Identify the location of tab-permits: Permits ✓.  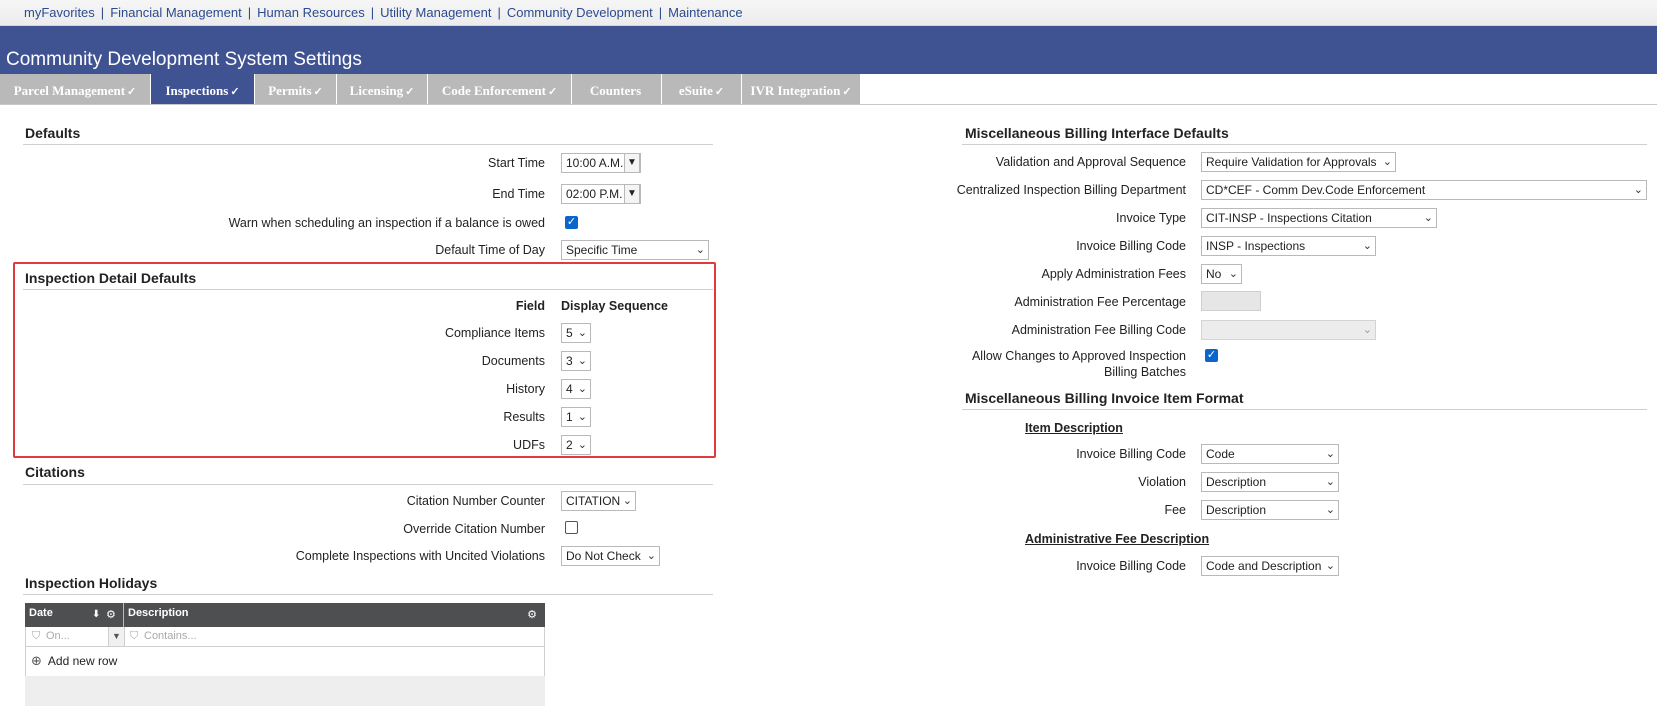
(295, 89).